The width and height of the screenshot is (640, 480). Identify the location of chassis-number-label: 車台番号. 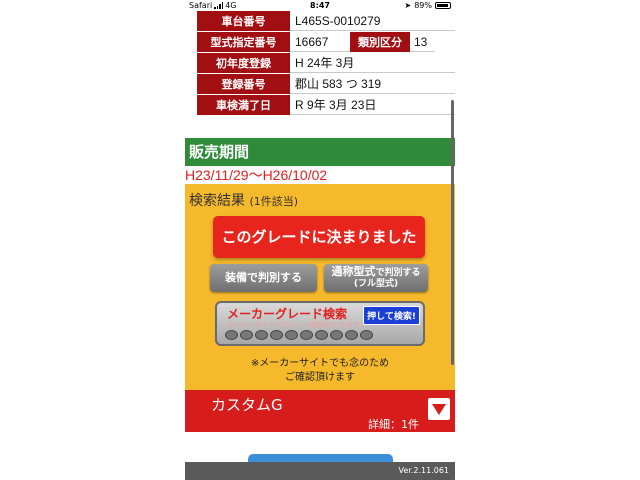
(243, 21).